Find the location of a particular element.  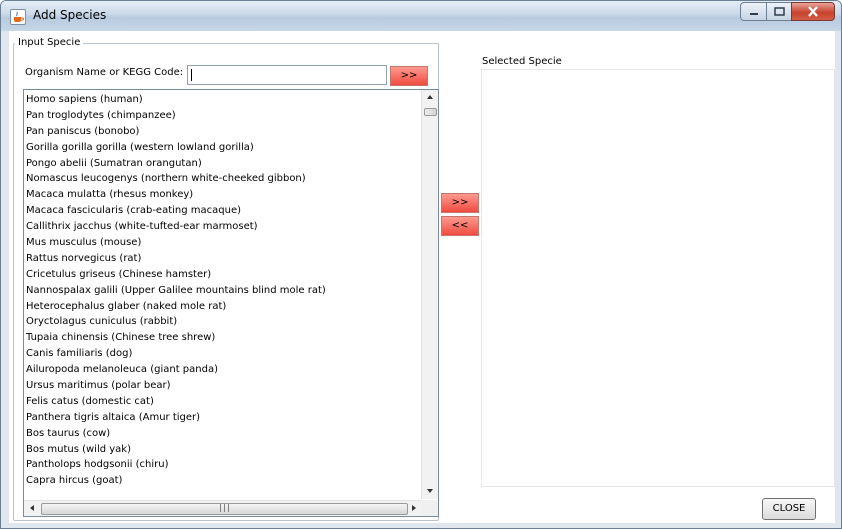

list-item: Heterocephalus glaber (naked mole rat) is located at coordinates (223, 307).